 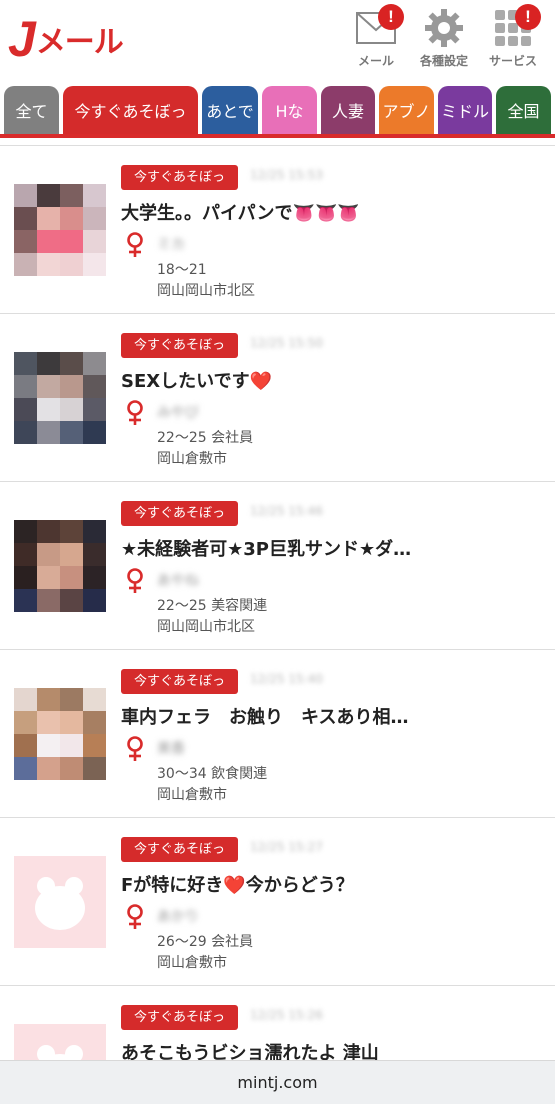 What do you see at coordinates (286, 1015) in the screenshot?
I see `post-time: 12/25 15:26` at bounding box center [286, 1015].